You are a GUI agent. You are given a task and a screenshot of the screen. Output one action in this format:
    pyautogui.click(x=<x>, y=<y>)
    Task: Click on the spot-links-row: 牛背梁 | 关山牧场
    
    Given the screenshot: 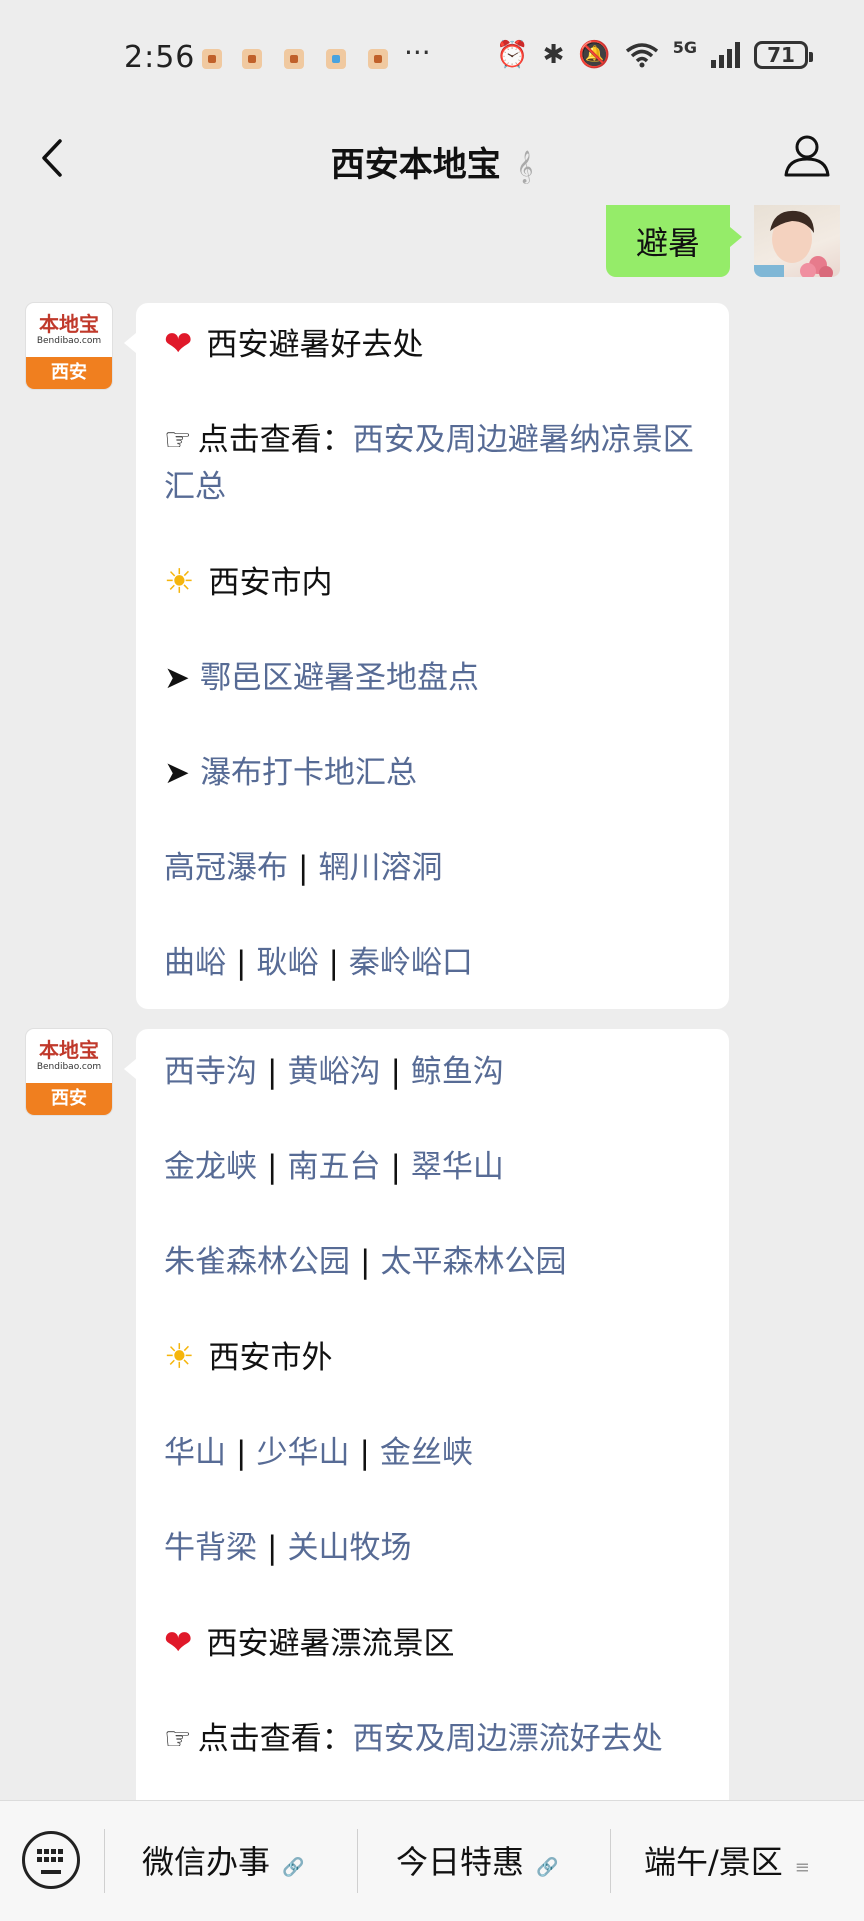 What is the action you would take?
    pyautogui.click(x=432, y=1548)
    